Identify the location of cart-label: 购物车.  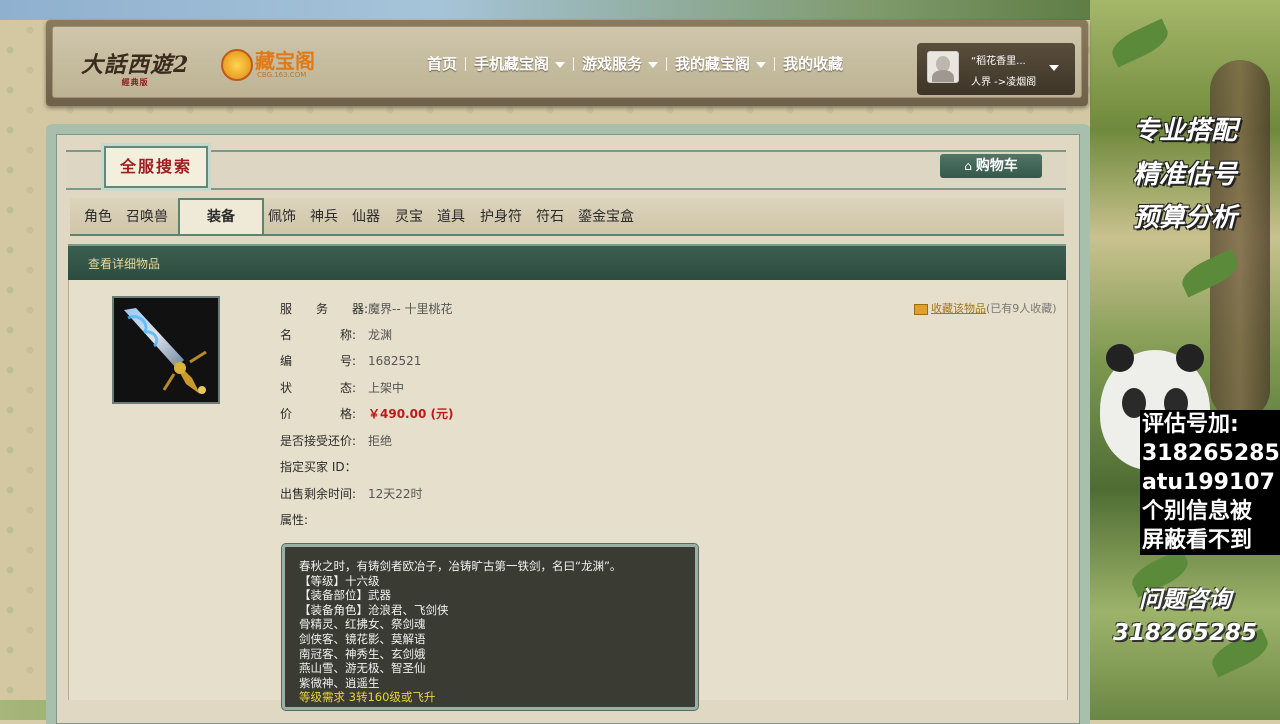
(996, 166).